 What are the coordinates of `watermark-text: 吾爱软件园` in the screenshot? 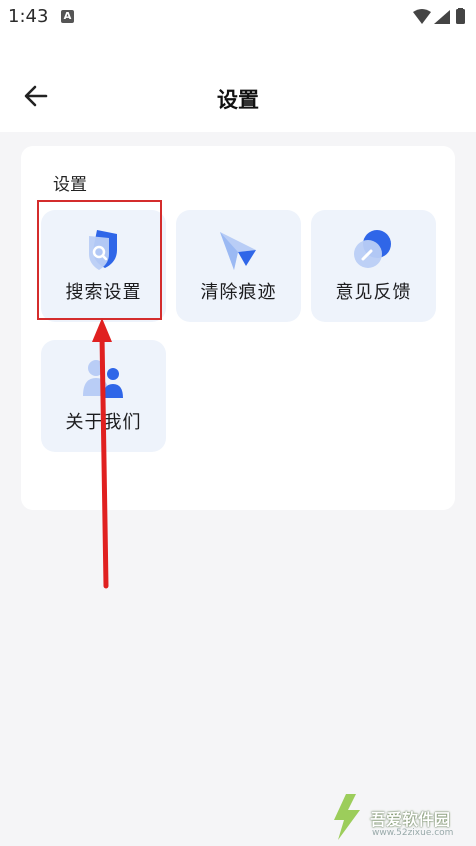 It's located at (410, 819).